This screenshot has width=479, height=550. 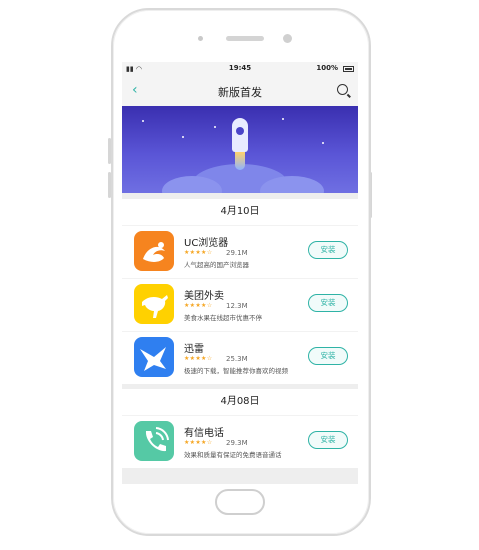 What do you see at coordinates (240, 135) in the screenshot?
I see `rocket-icon` at bounding box center [240, 135].